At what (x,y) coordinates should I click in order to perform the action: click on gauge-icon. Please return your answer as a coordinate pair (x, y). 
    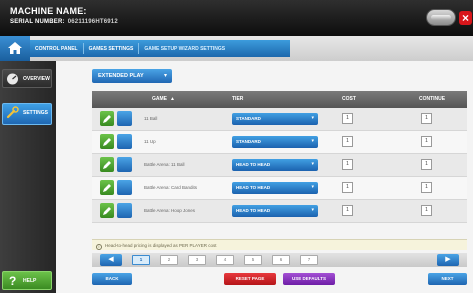
    Looking at the image, I should click on (12, 79).